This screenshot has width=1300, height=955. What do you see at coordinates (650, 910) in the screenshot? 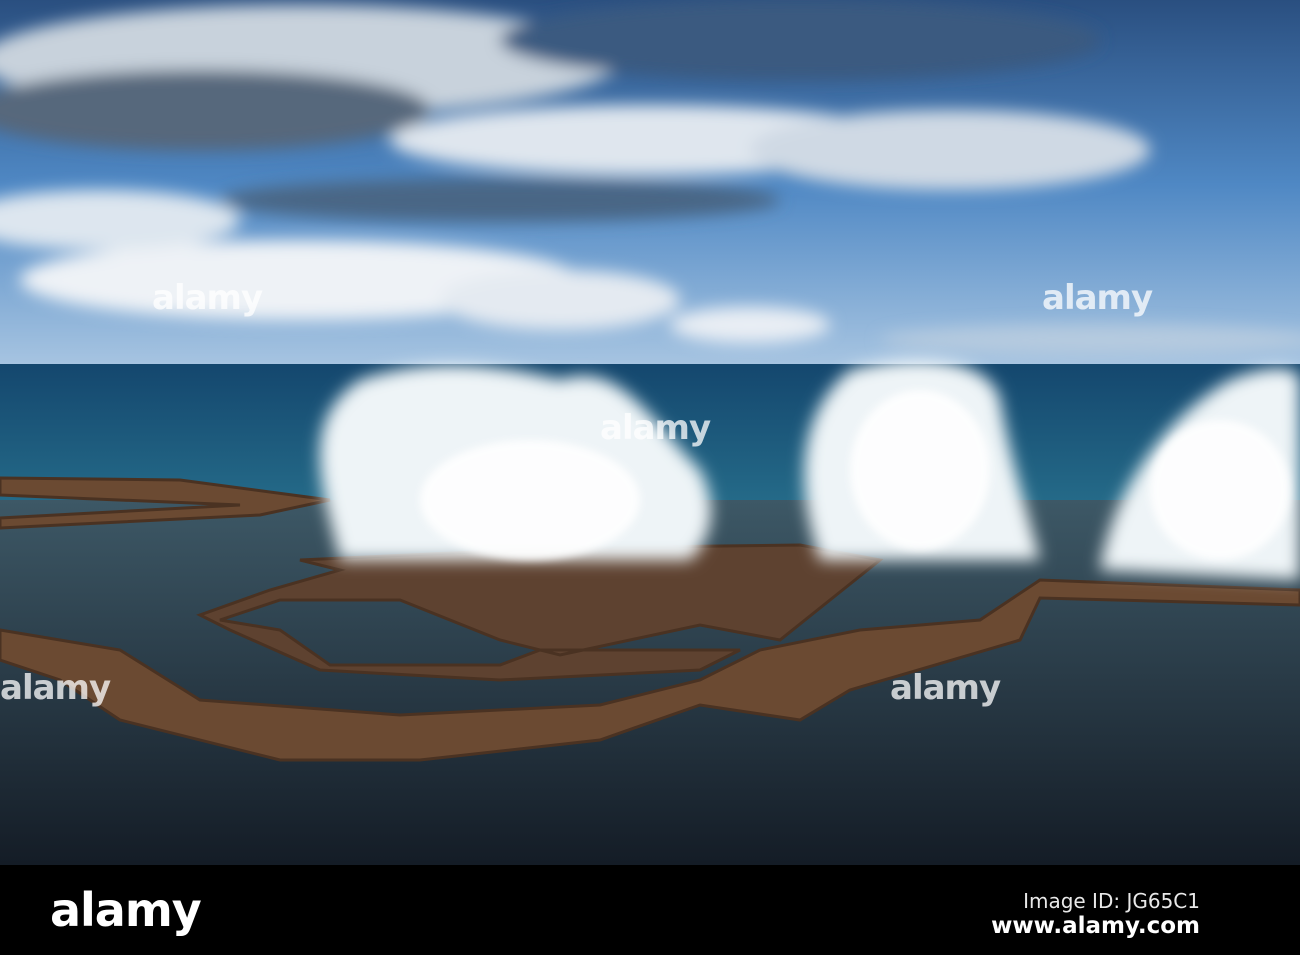
I see `footer-bar: alamy Image ID: JG65C1 www.alamy.com` at bounding box center [650, 910].